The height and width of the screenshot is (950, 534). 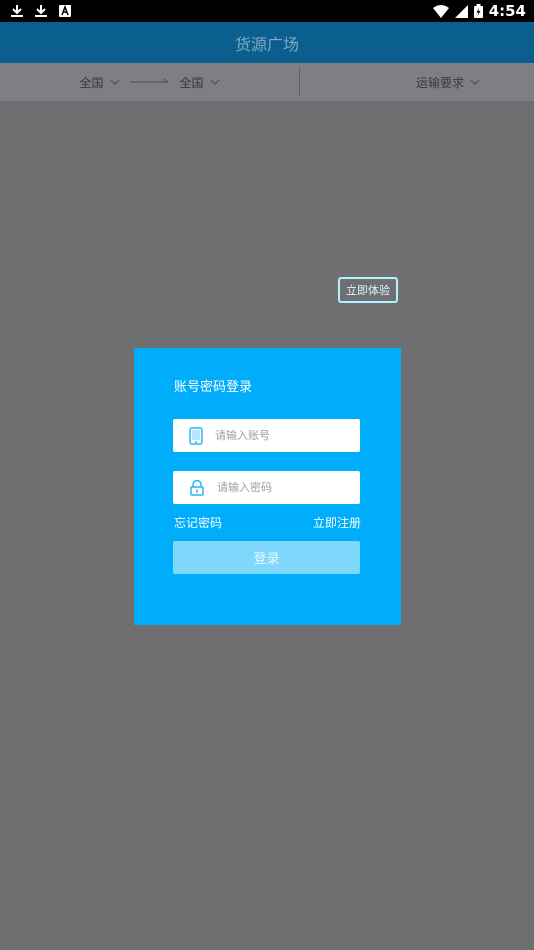 I want to click on battery-icon, so click(x=478, y=11).